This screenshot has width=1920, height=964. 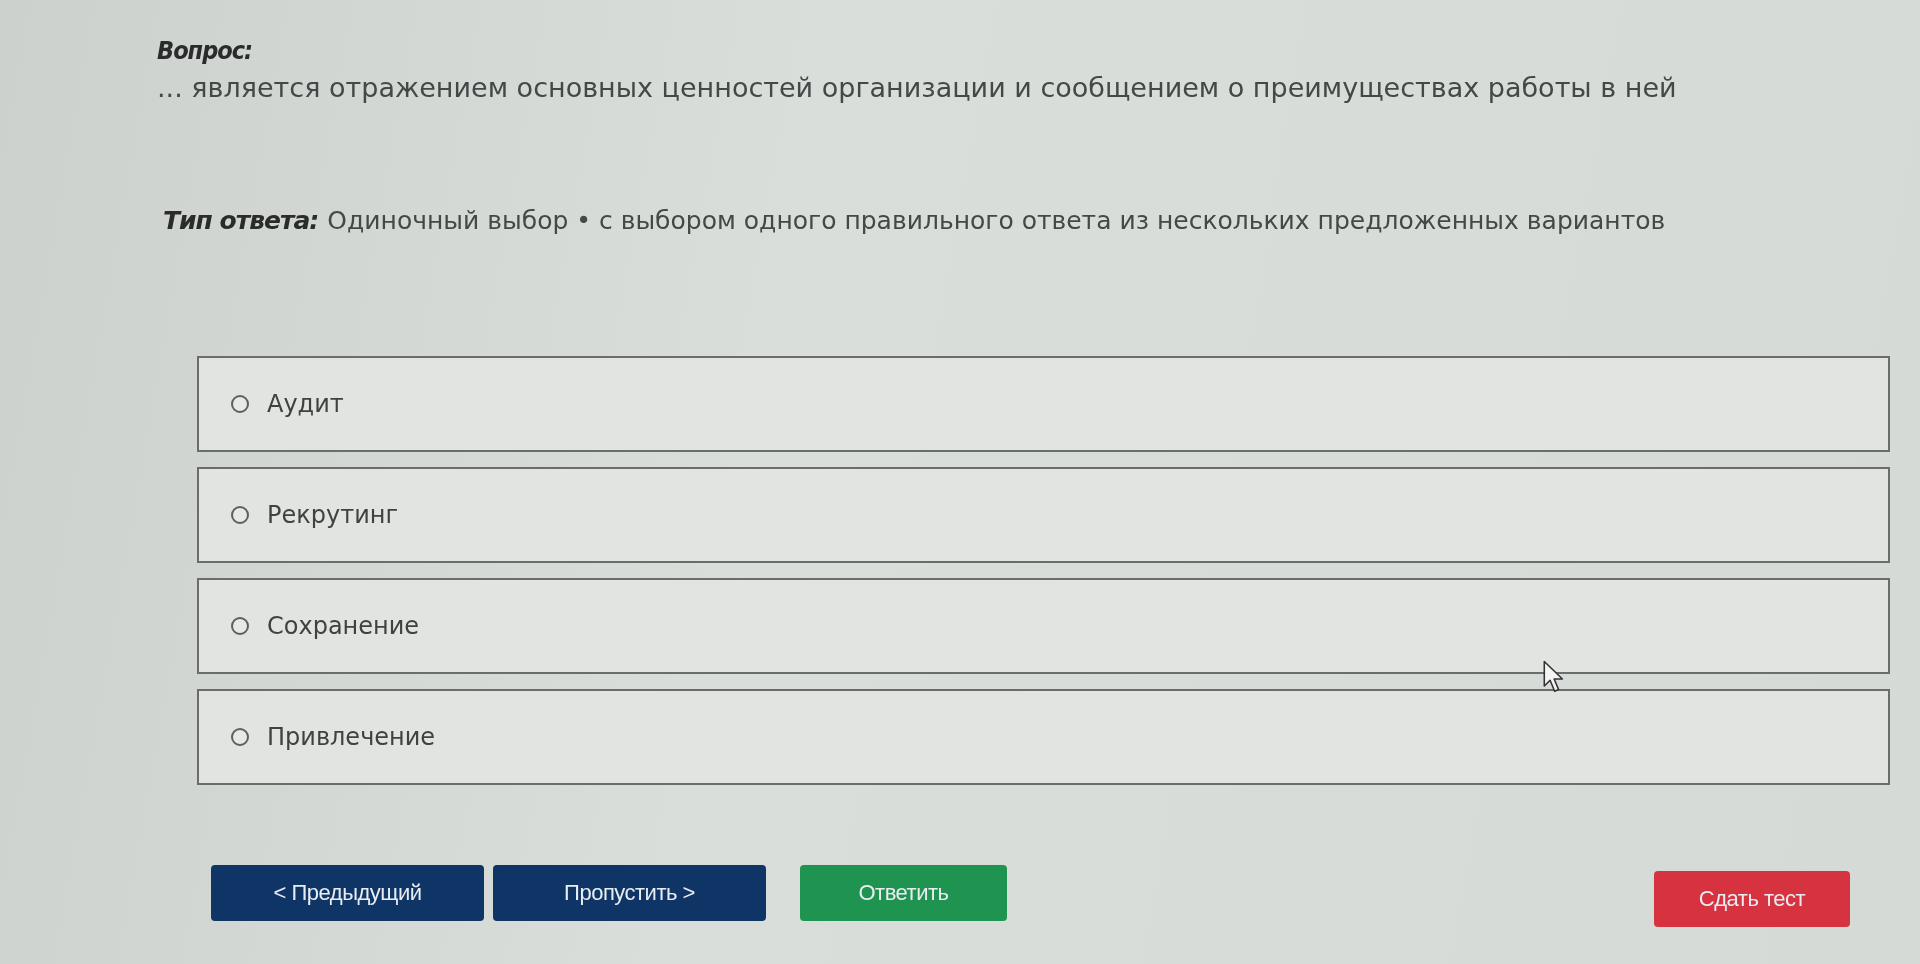 I want to click on answer-option: Рекрутинг, so click(x=1043, y=515).